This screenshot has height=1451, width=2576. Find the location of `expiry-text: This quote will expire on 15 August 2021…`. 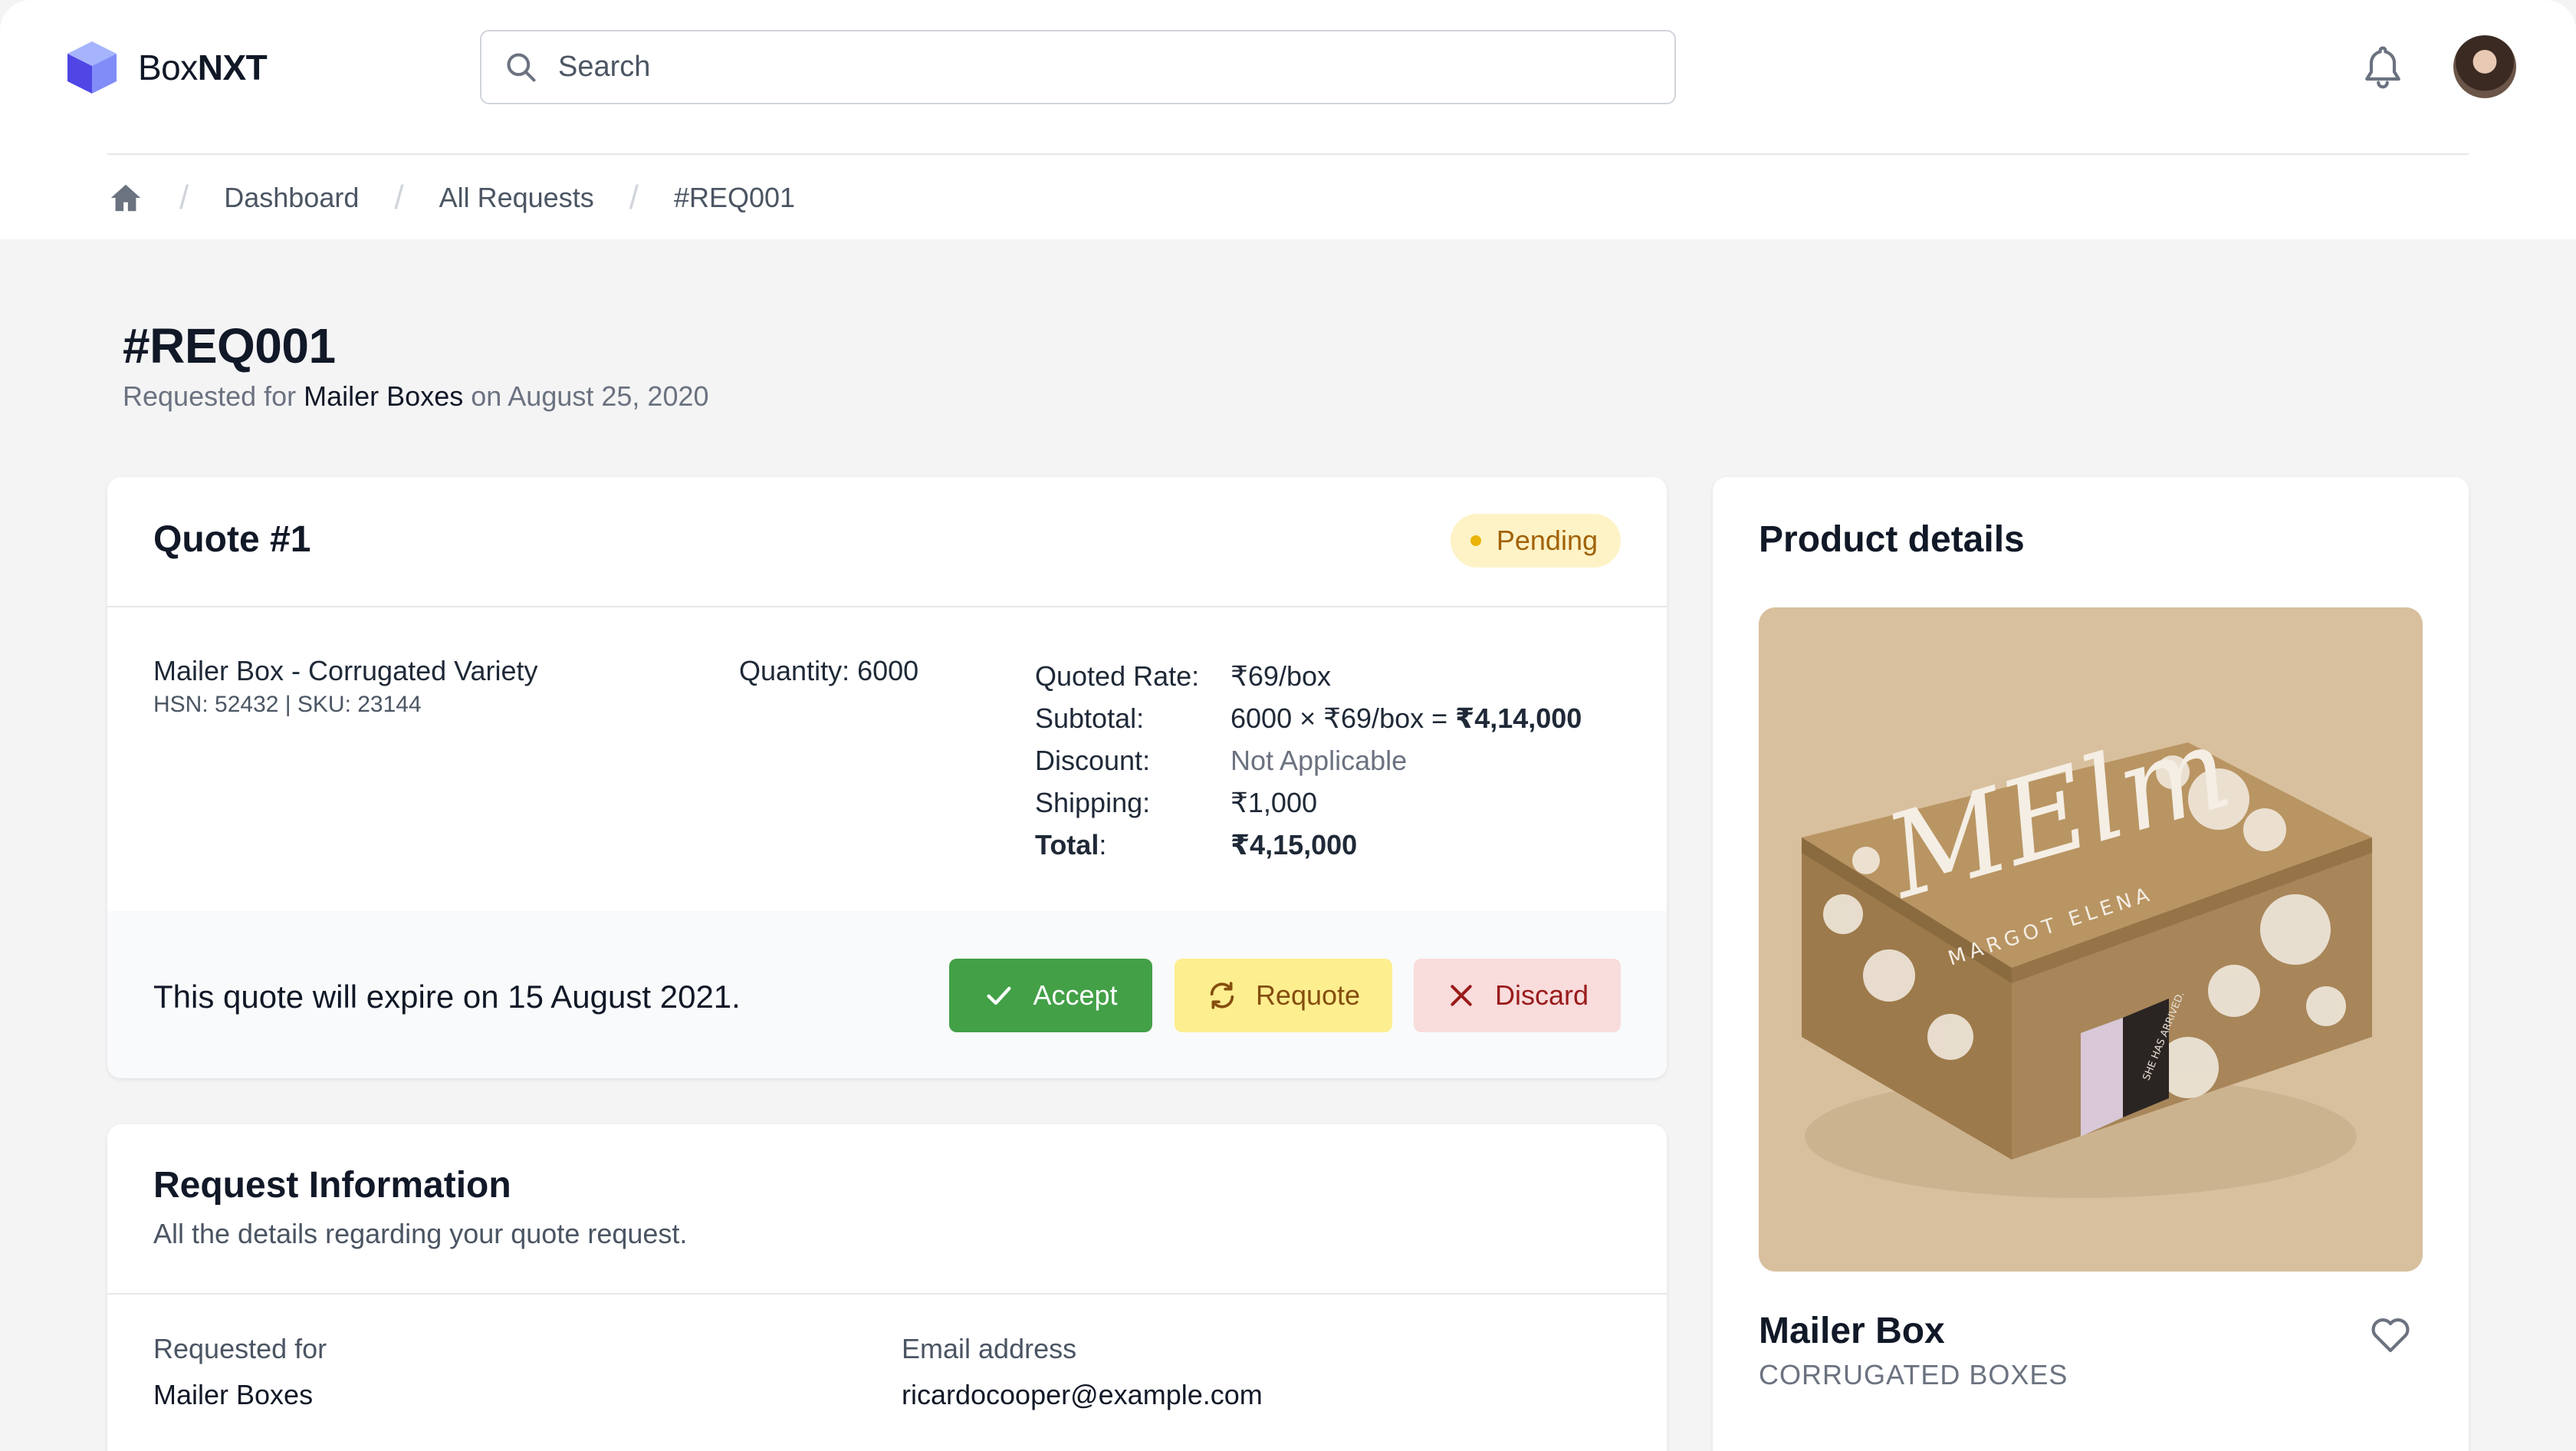

expiry-text: This quote will expire on 15 August 2021… is located at coordinates (447, 997).